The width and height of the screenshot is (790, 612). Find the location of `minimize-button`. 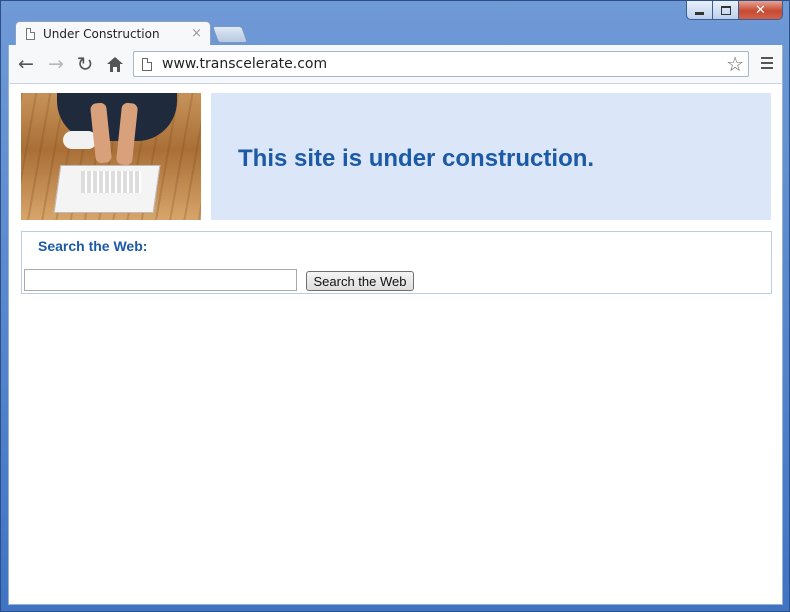

minimize-button is located at coordinates (699, 10).